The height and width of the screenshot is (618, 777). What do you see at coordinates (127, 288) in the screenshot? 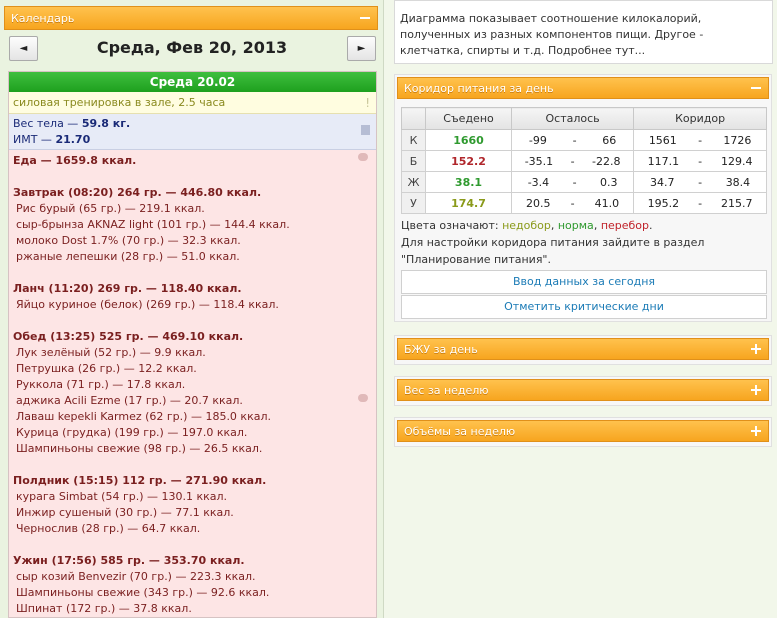
I see `meal-title: Ланч (11:20) 269 гр. — 118.40 ккал.` at bounding box center [127, 288].